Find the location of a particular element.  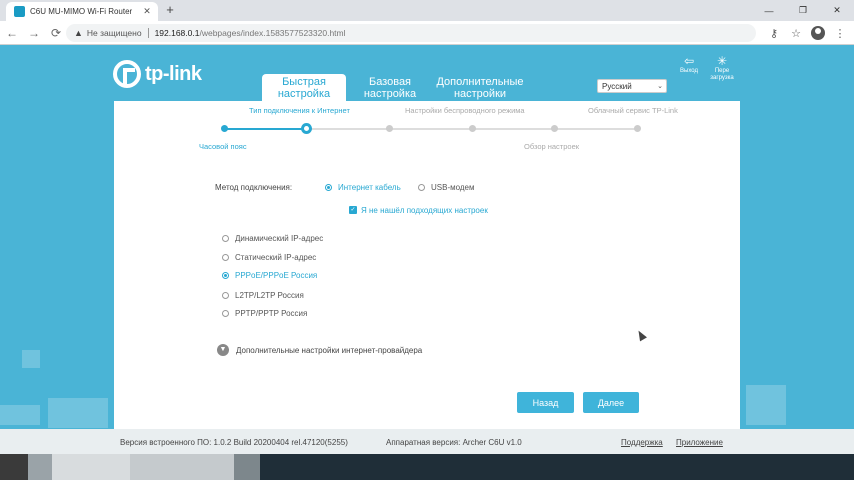

option-pppoe: PPPoE/PPPoE Россия is located at coordinates (276, 275).